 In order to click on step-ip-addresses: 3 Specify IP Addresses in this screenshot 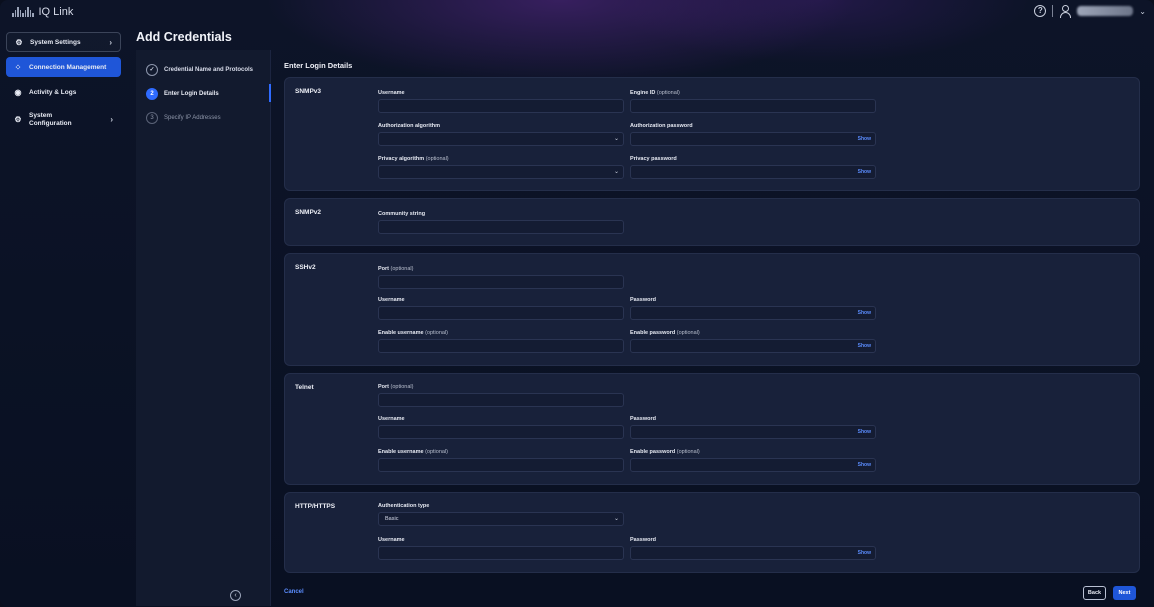, I will do `click(183, 118)`.